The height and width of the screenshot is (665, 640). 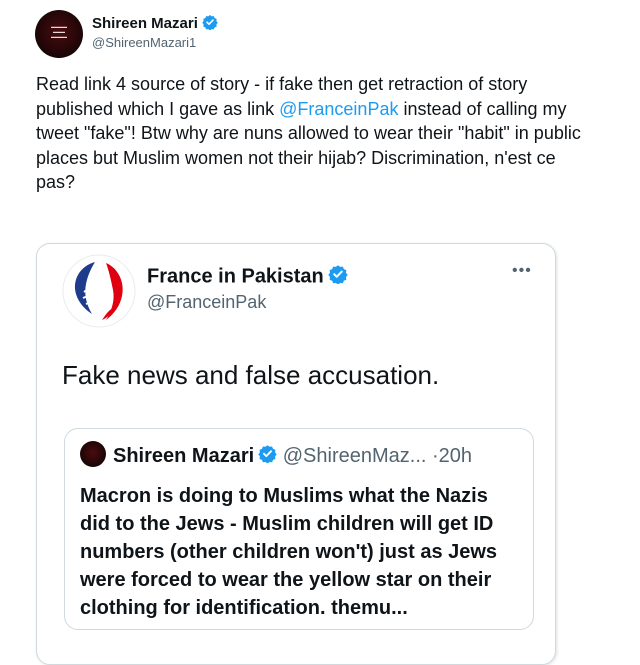 What do you see at coordinates (93, 454) in the screenshot?
I see `embedded-author-avatar` at bounding box center [93, 454].